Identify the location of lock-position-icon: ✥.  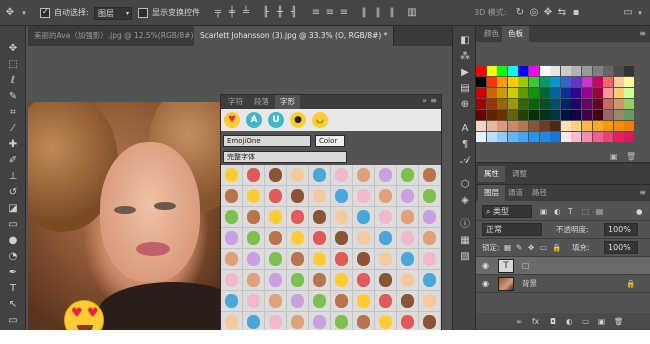
(531, 248).